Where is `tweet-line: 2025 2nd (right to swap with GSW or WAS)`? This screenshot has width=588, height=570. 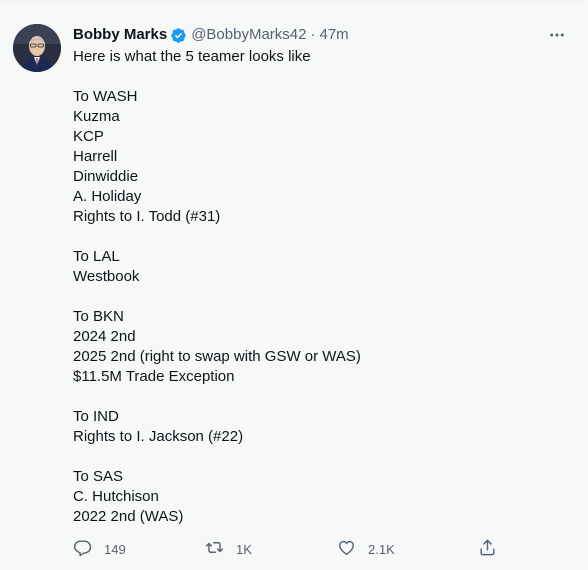 tweet-line: 2025 2nd (right to swap with GSW or WAS) is located at coordinates (217, 356).